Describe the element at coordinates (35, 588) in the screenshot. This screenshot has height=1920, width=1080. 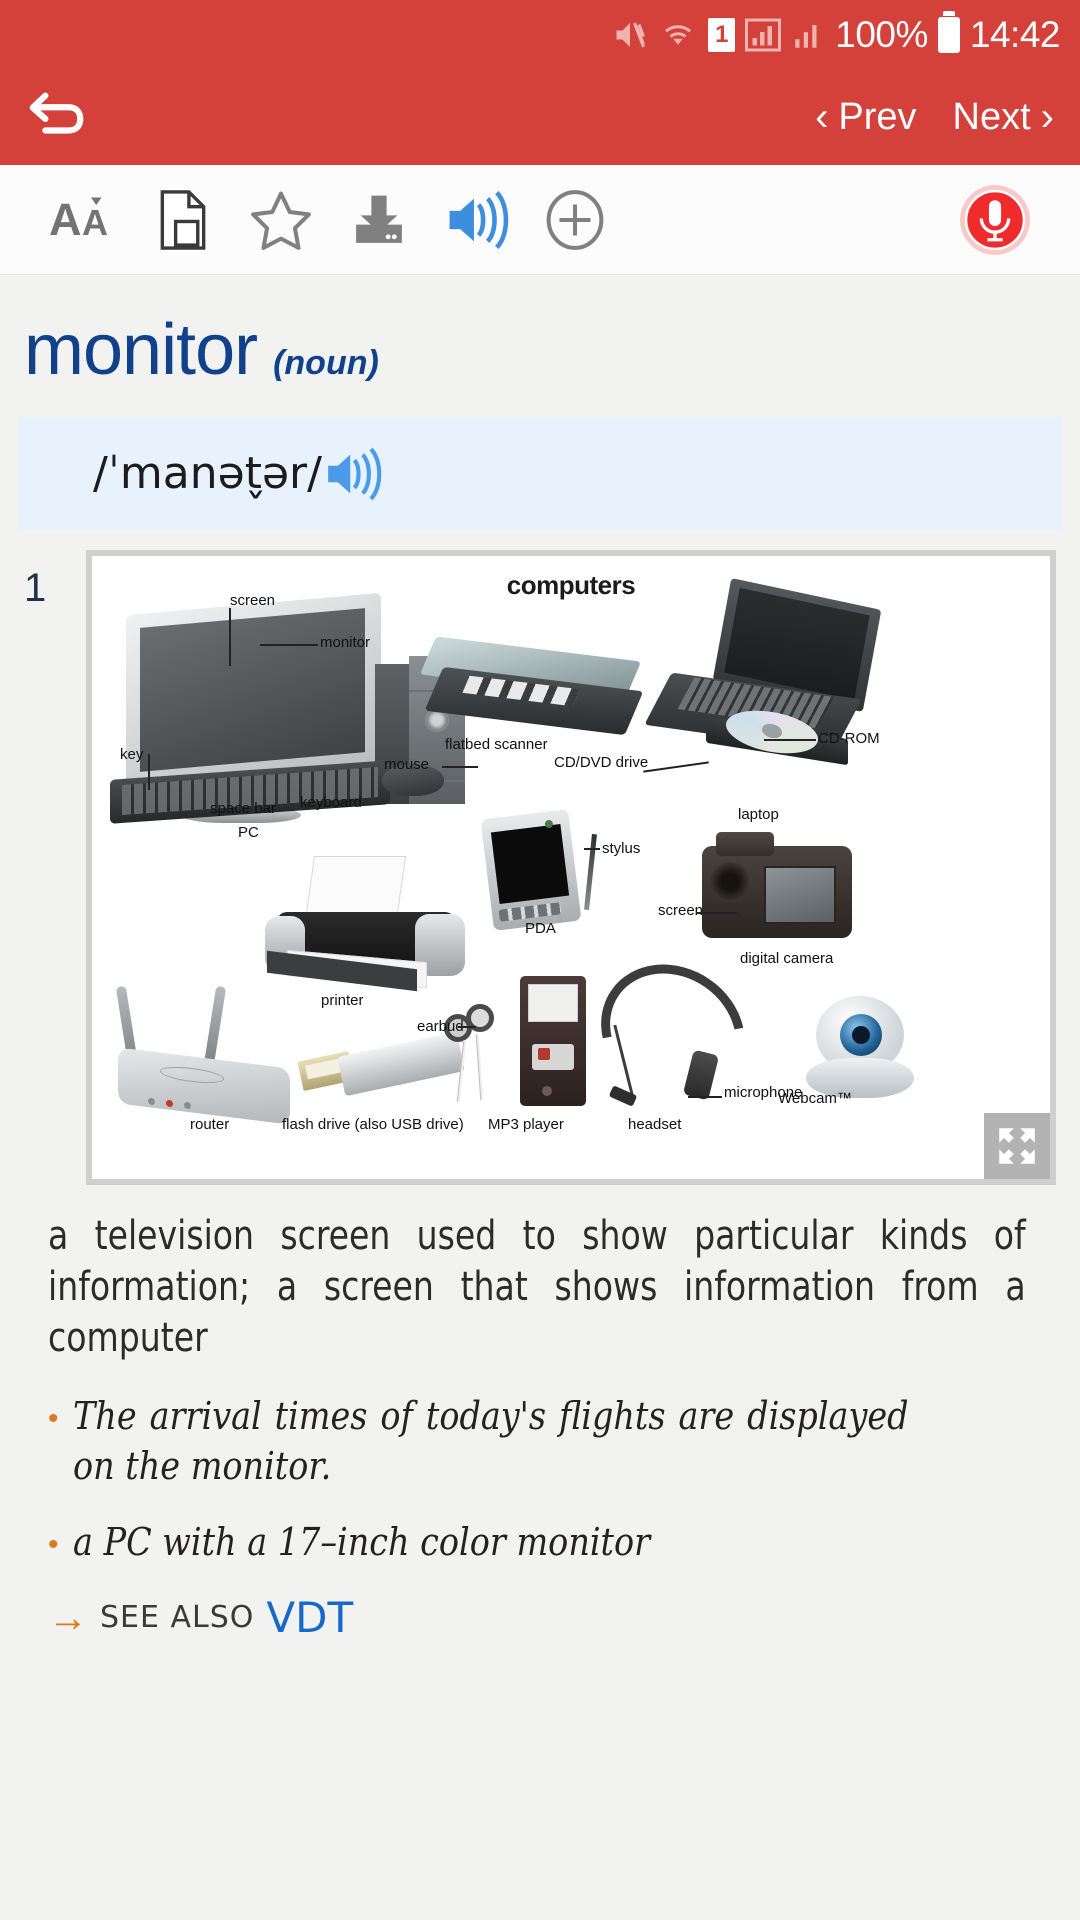
I see `sense-number: 1` at that location.